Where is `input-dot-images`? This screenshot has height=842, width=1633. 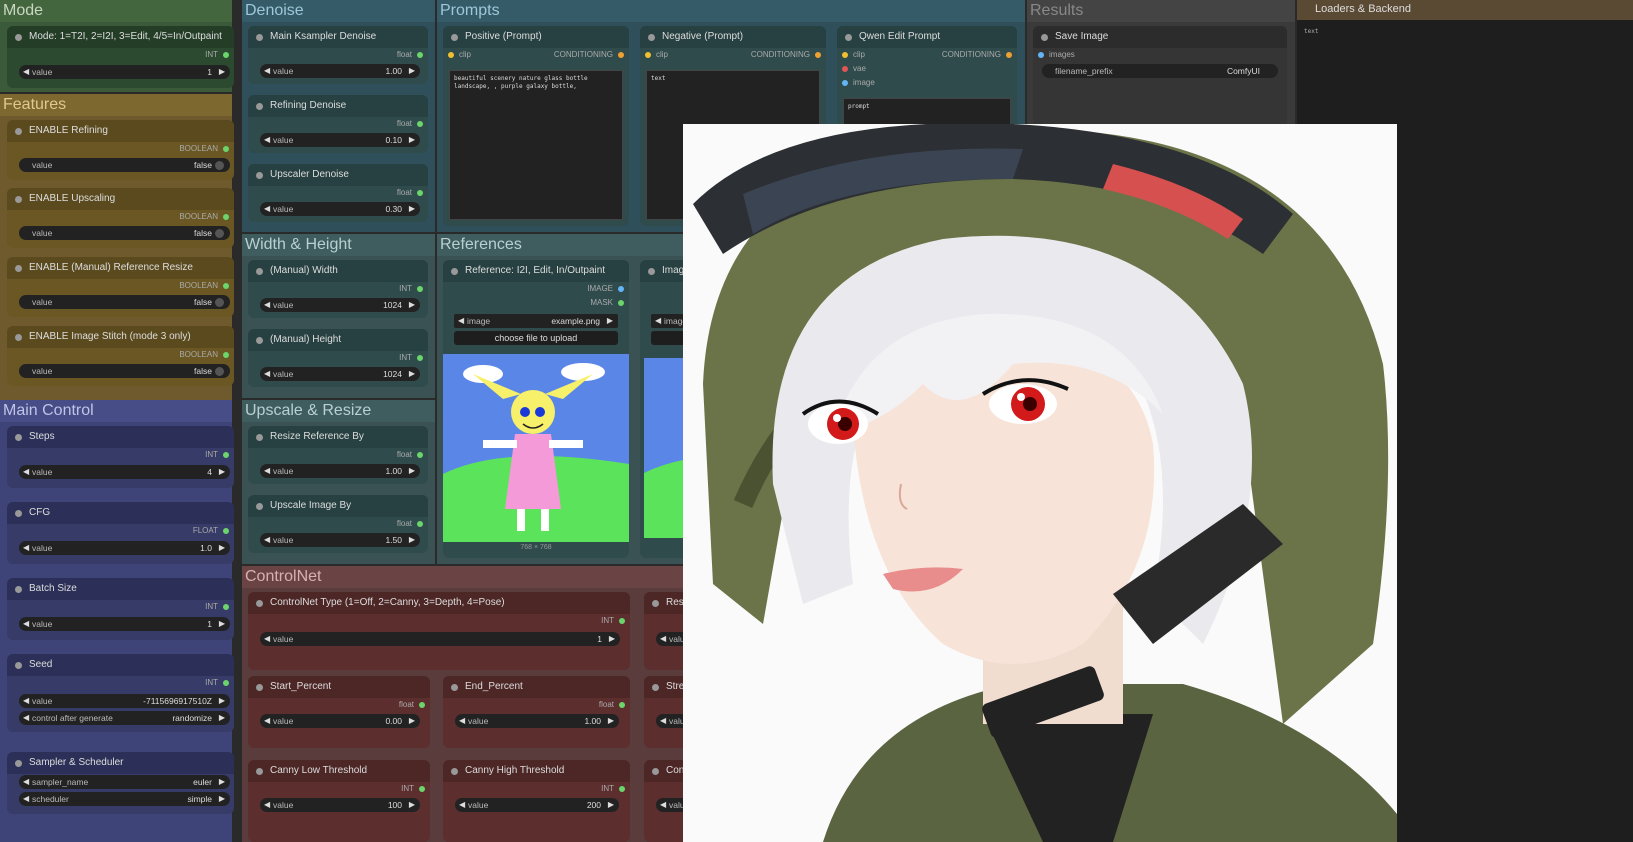
input-dot-images is located at coordinates (1041, 55).